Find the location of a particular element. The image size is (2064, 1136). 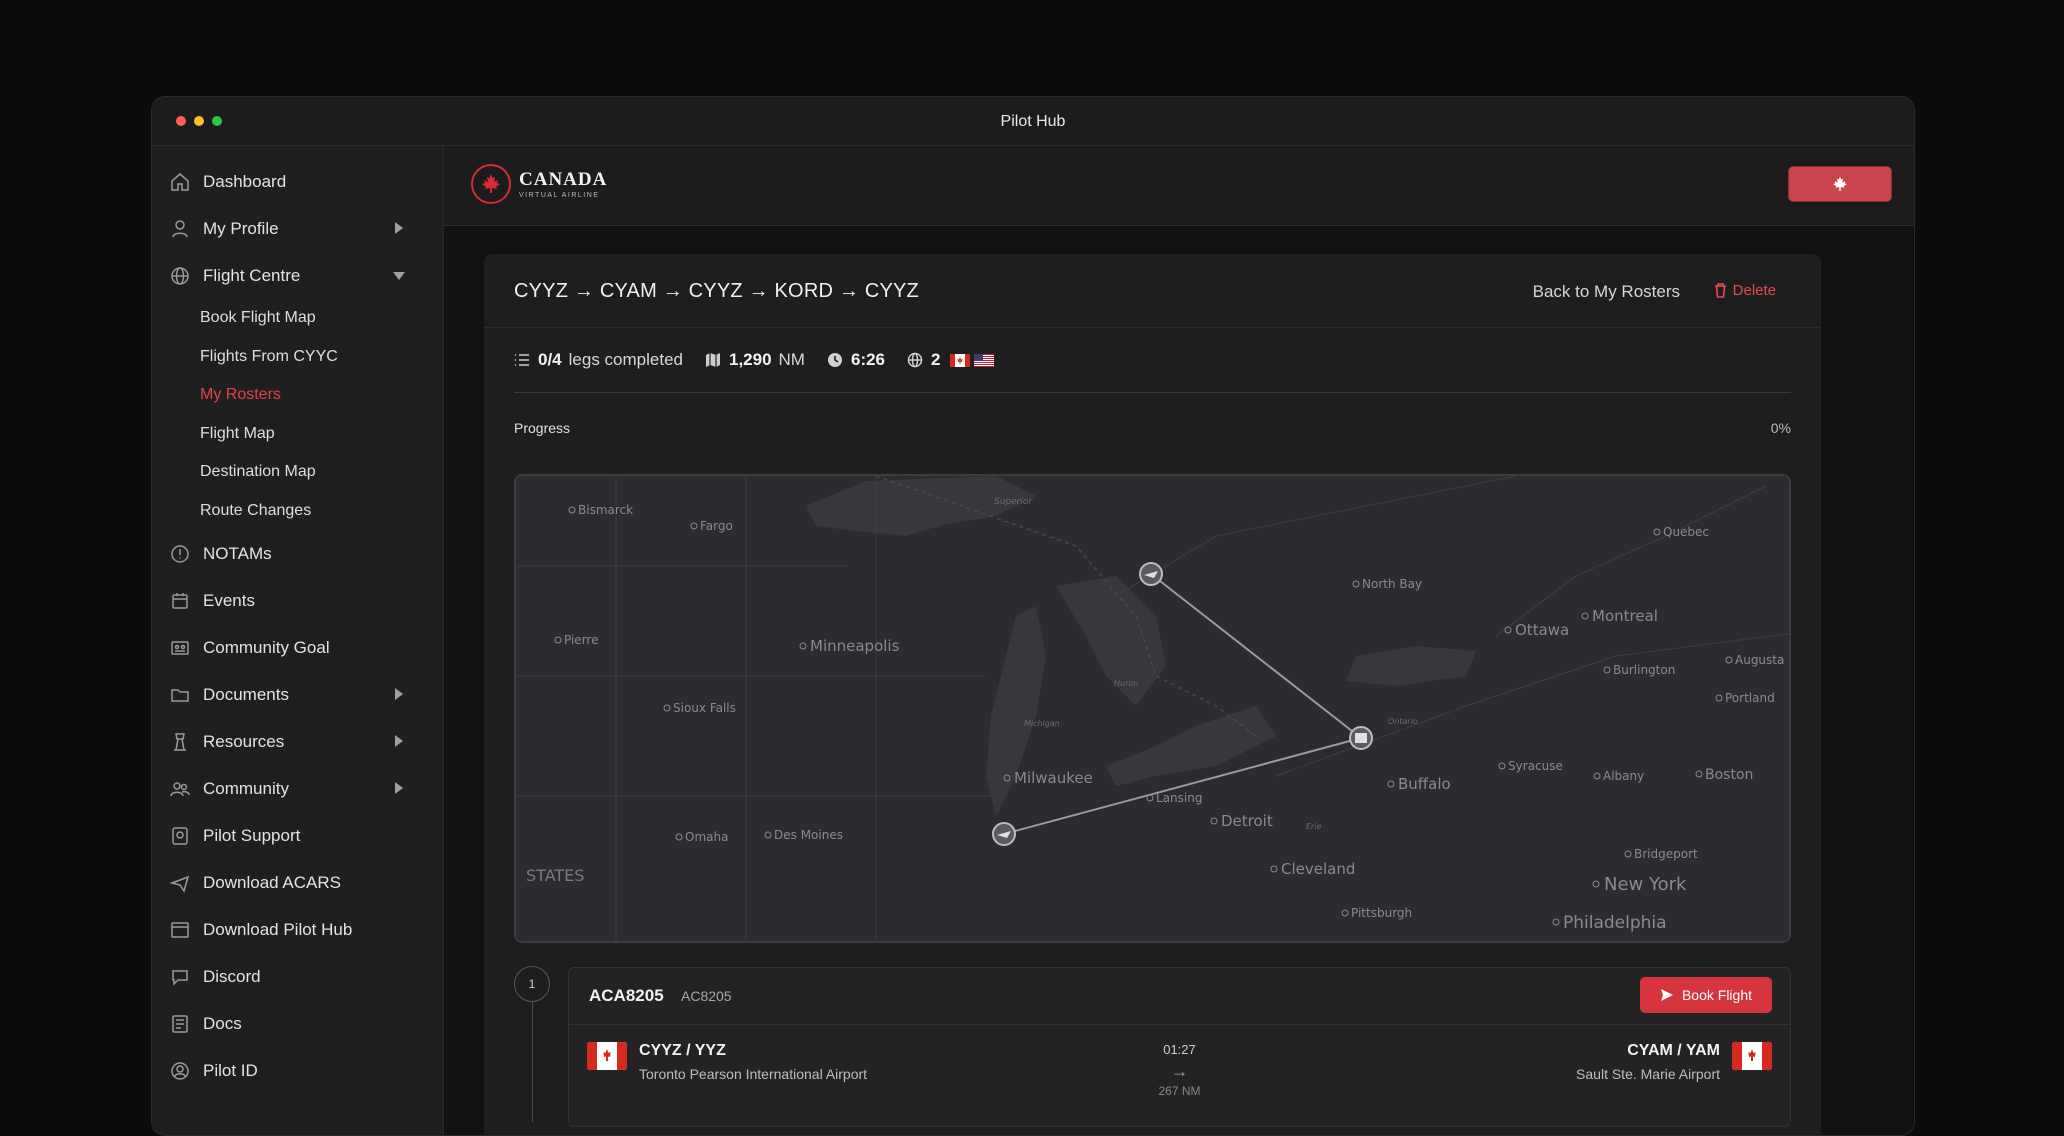

home-icon is located at coordinates (180, 182).